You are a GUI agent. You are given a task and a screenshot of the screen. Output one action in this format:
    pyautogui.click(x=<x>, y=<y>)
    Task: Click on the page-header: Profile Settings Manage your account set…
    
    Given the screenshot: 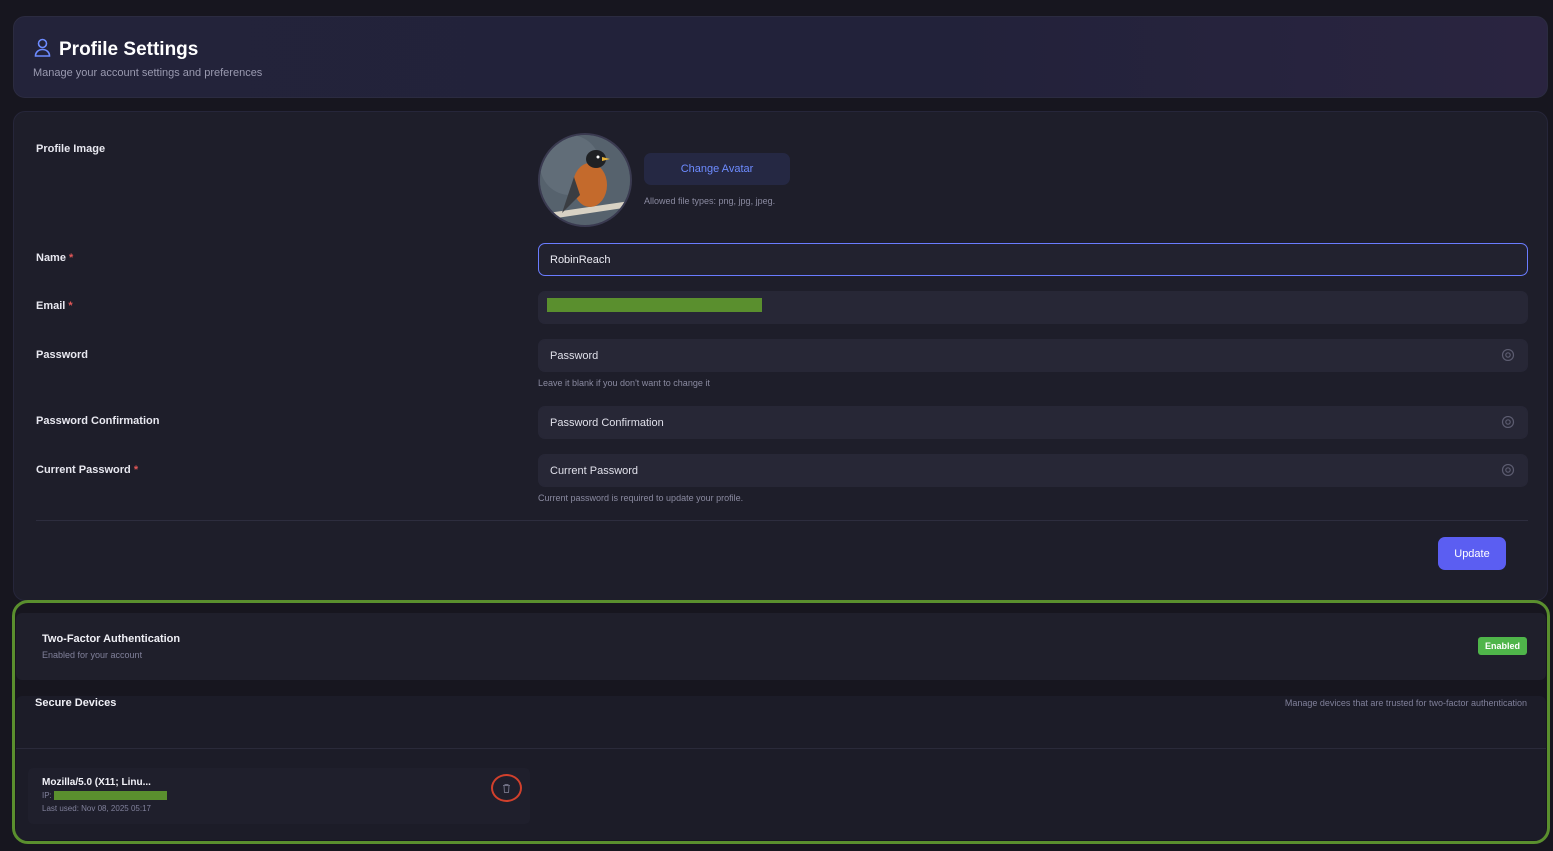 What is the action you would take?
    pyautogui.click(x=780, y=57)
    